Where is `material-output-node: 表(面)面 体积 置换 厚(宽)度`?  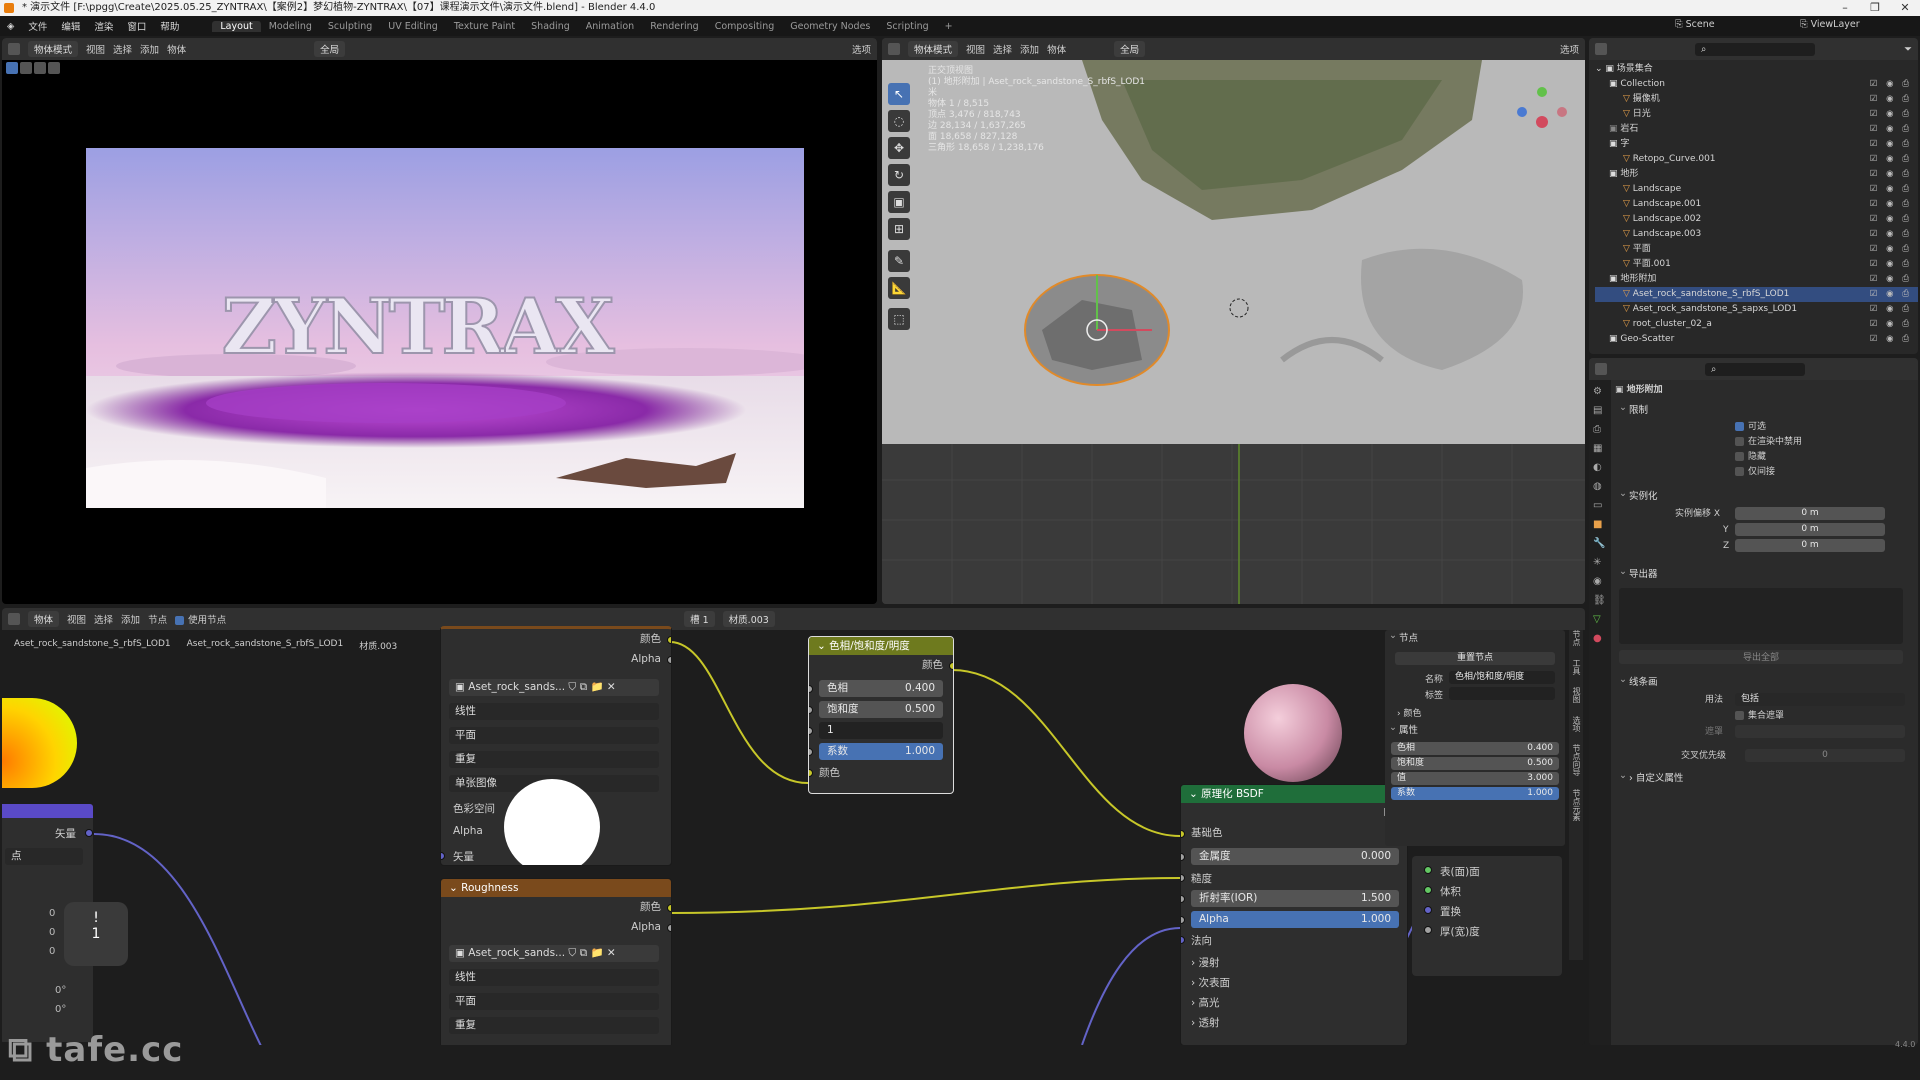 material-output-node: 表(面)面 体积 置换 厚(宽)度 is located at coordinates (1487, 916).